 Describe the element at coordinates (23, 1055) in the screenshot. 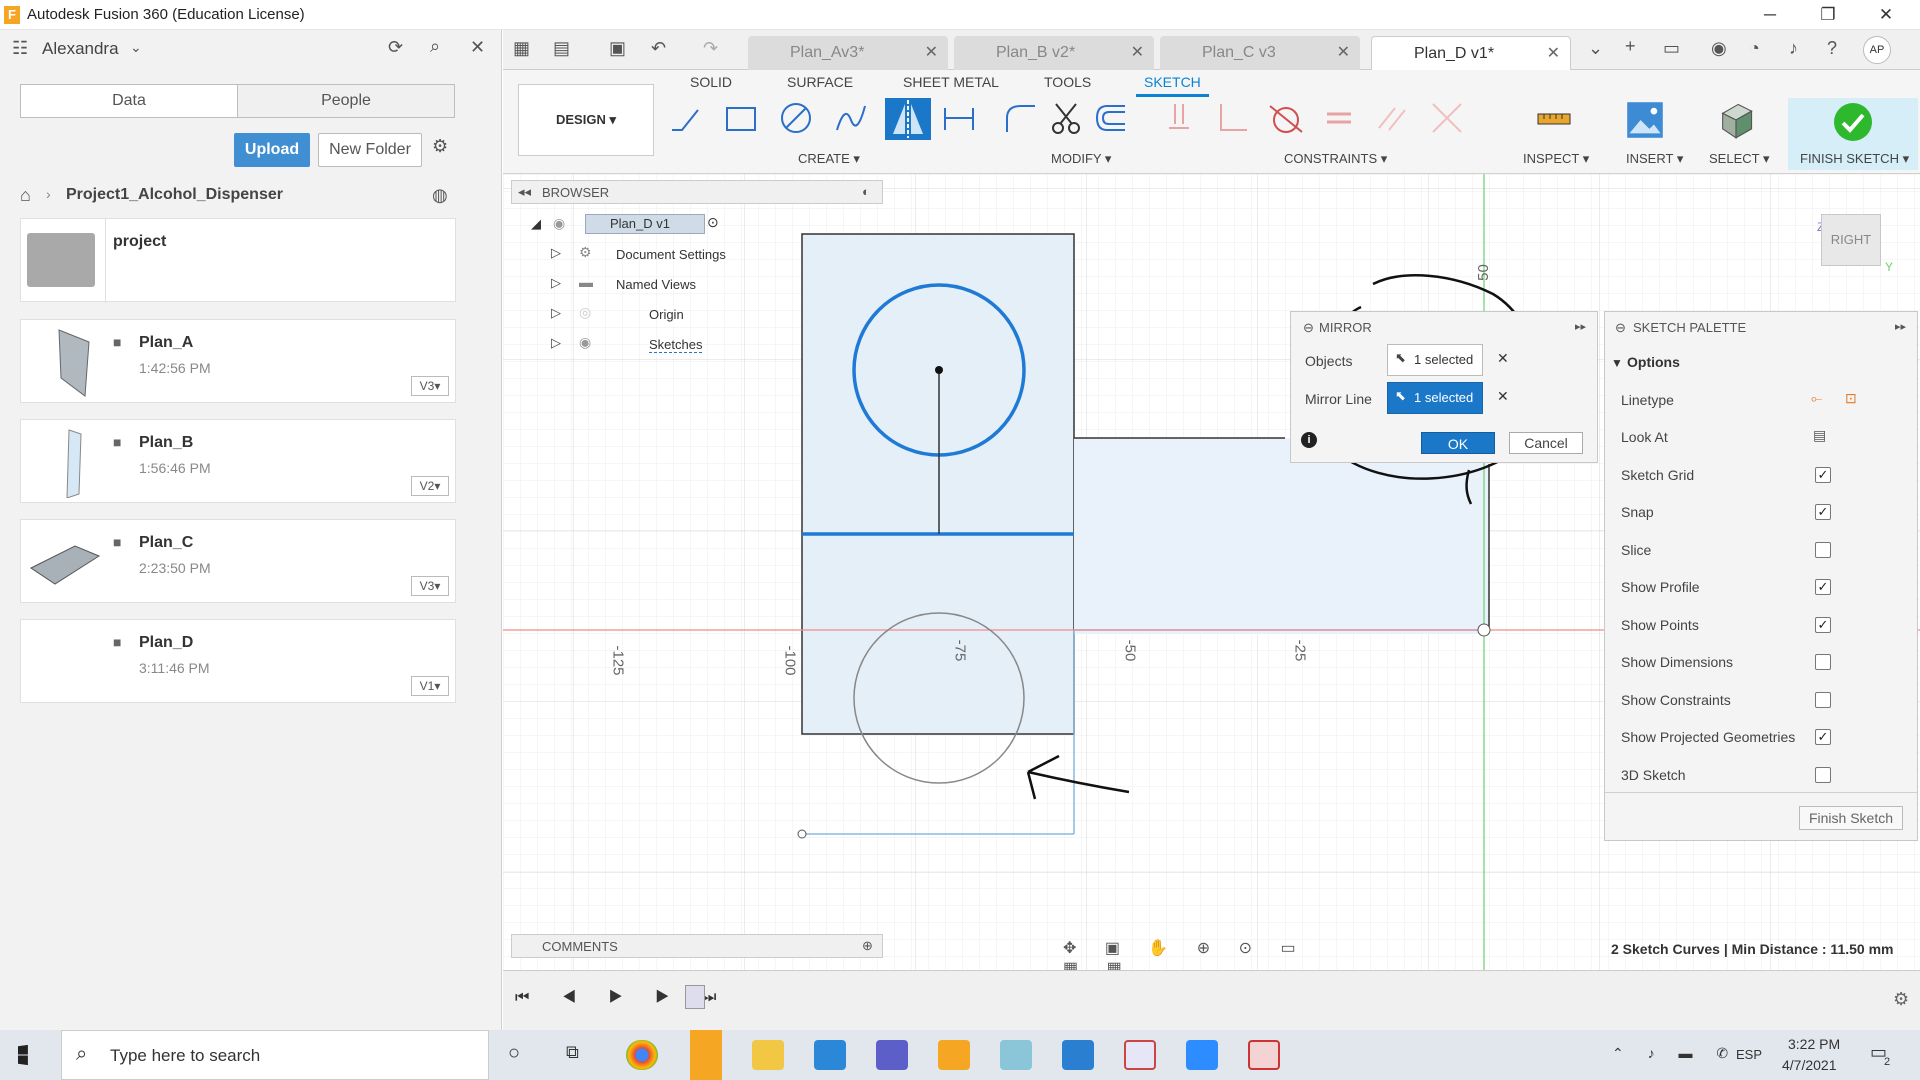

I see `windows-start-icon` at that location.